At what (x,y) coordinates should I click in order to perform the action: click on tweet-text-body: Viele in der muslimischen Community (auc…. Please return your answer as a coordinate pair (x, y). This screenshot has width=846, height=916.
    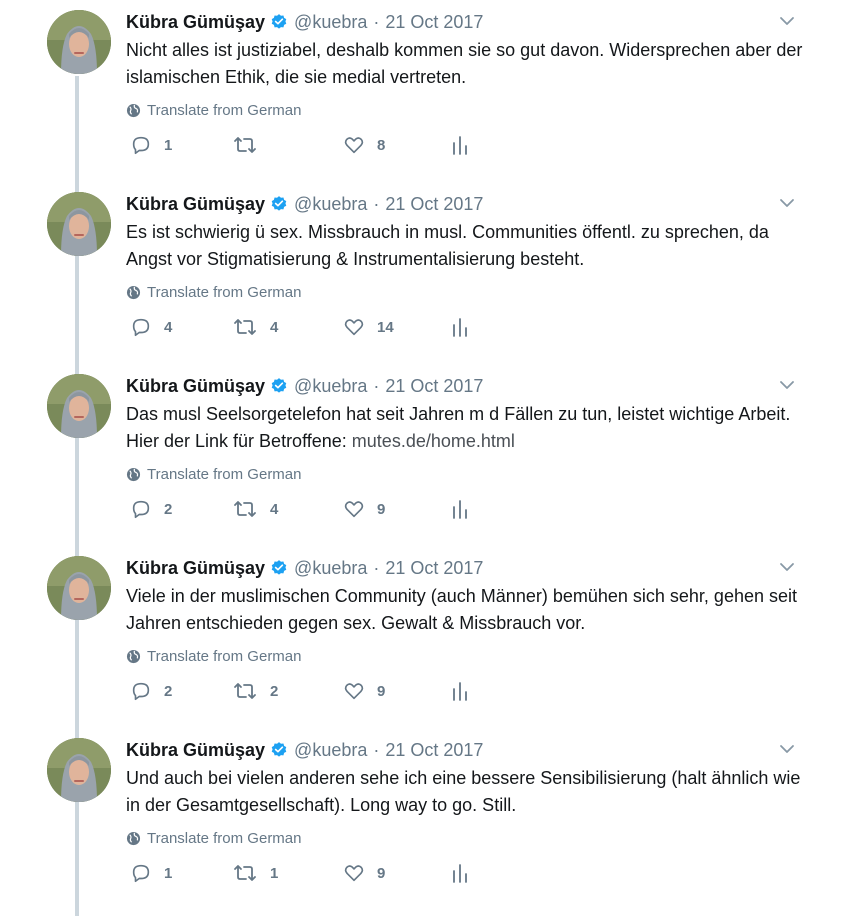
    Looking at the image, I should click on (461, 609).